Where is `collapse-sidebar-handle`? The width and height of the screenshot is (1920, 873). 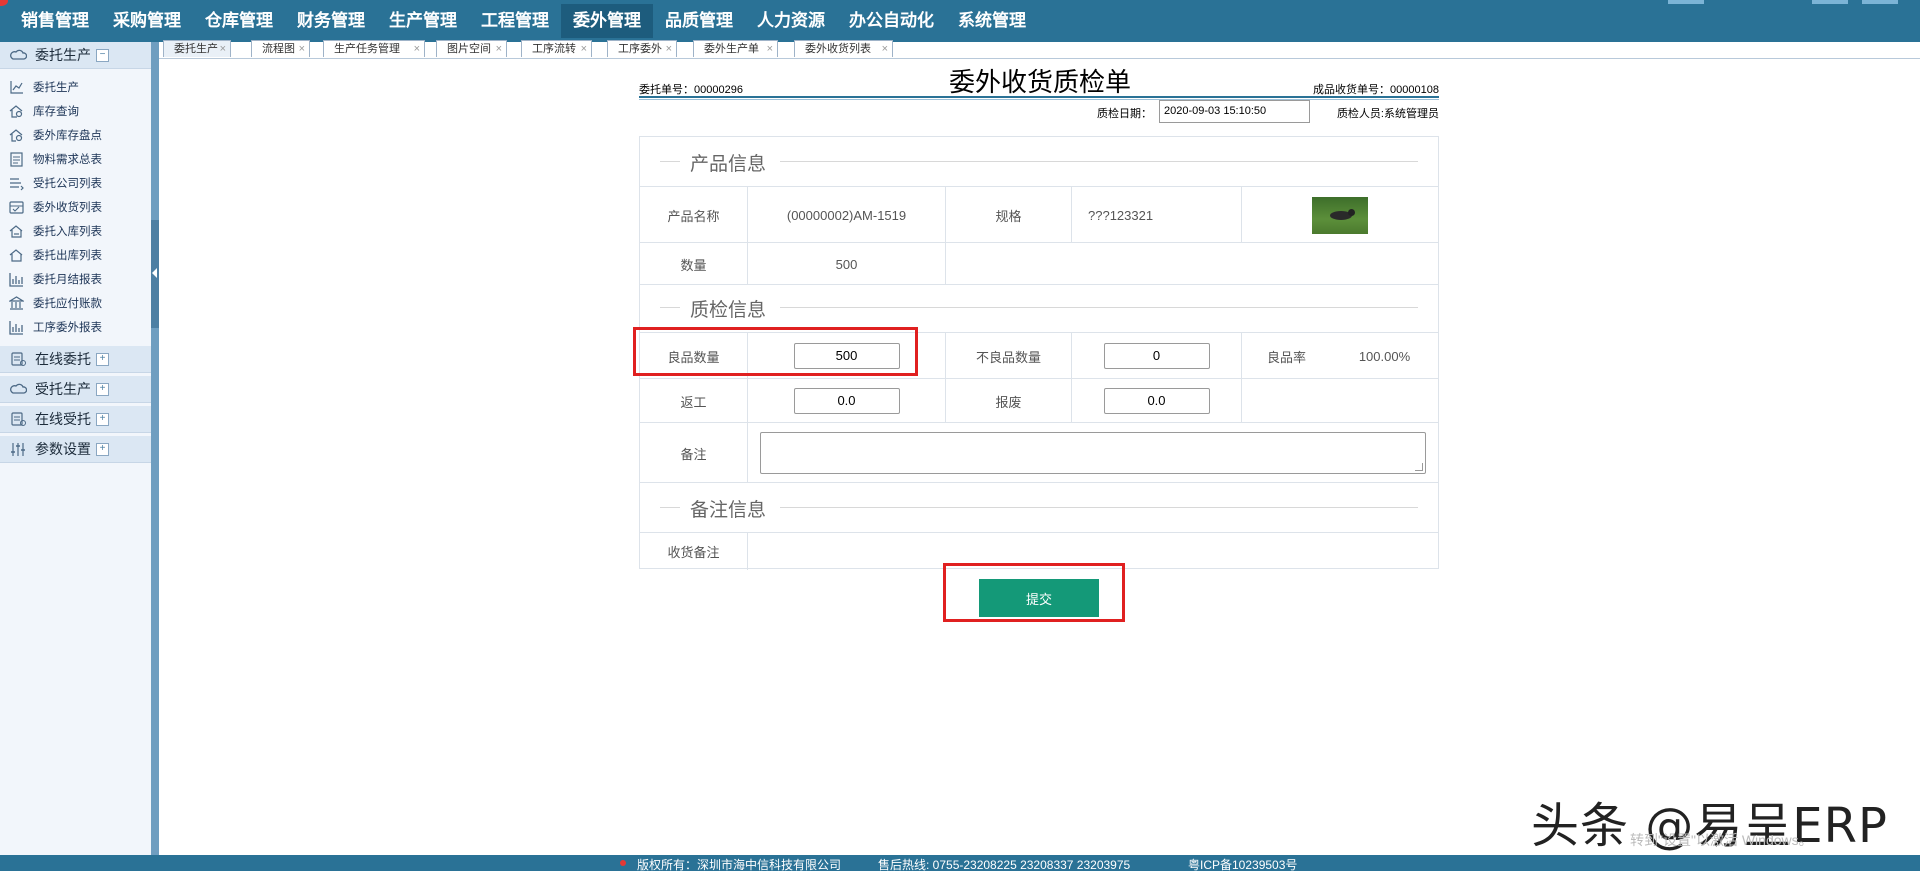
collapse-sidebar-handle is located at coordinates (155, 274).